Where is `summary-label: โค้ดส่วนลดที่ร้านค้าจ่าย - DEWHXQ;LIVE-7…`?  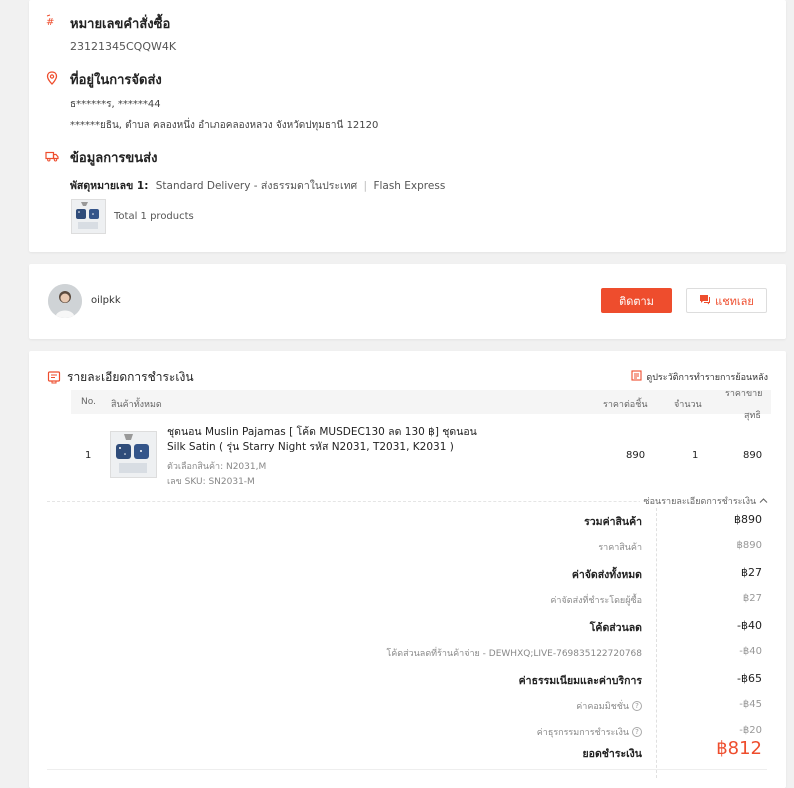 summary-label: โค้ดส่วนลดที่ร้านค้าจ่าย - DEWHXQ;LIVE-7… is located at coordinates (514, 653).